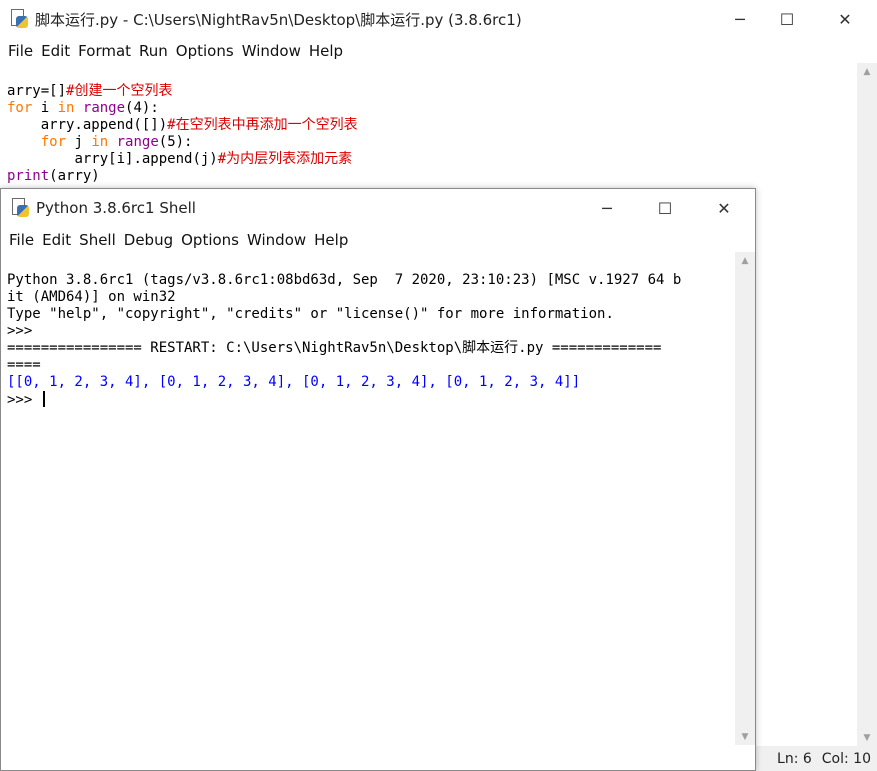 The image size is (877, 771). What do you see at coordinates (24, 331) in the screenshot?
I see `shell-prompt: >>>` at bounding box center [24, 331].